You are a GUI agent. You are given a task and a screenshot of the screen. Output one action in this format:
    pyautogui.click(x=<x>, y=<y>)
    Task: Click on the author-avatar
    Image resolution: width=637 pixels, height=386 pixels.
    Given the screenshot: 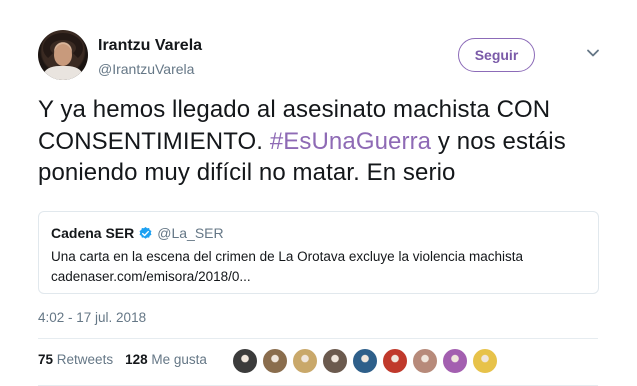 What is the action you would take?
    pyautogui.click(x=63, y=55)
    